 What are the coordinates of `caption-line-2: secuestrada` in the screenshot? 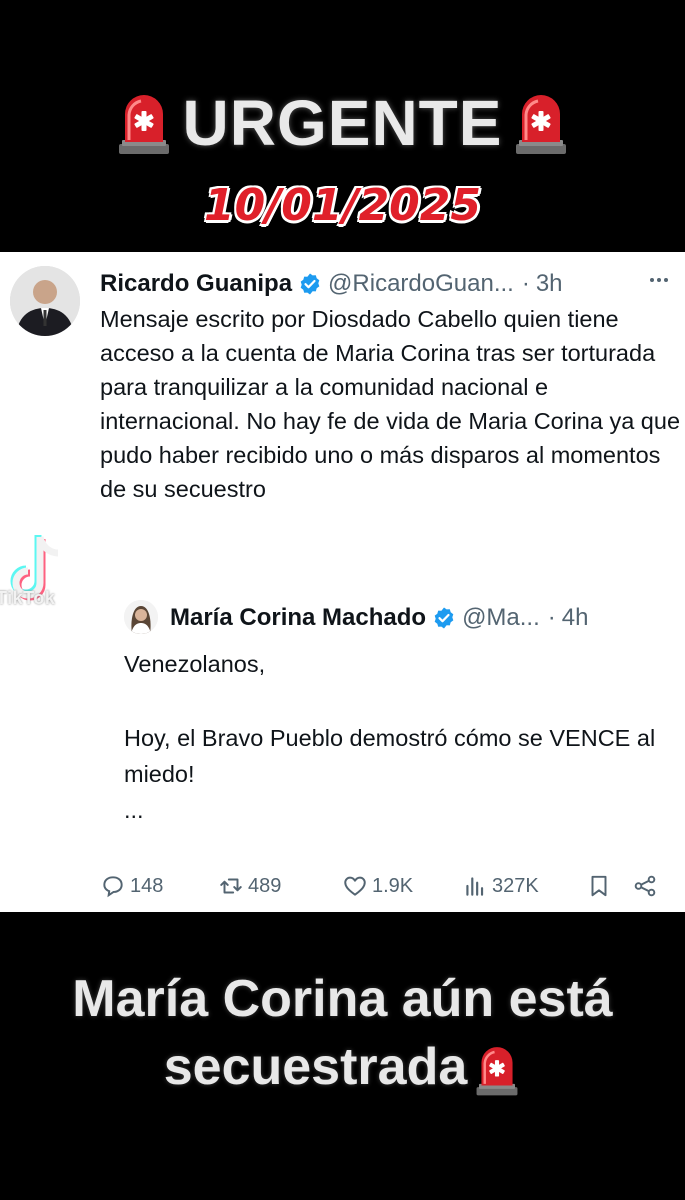 It's located at (315, 1067).